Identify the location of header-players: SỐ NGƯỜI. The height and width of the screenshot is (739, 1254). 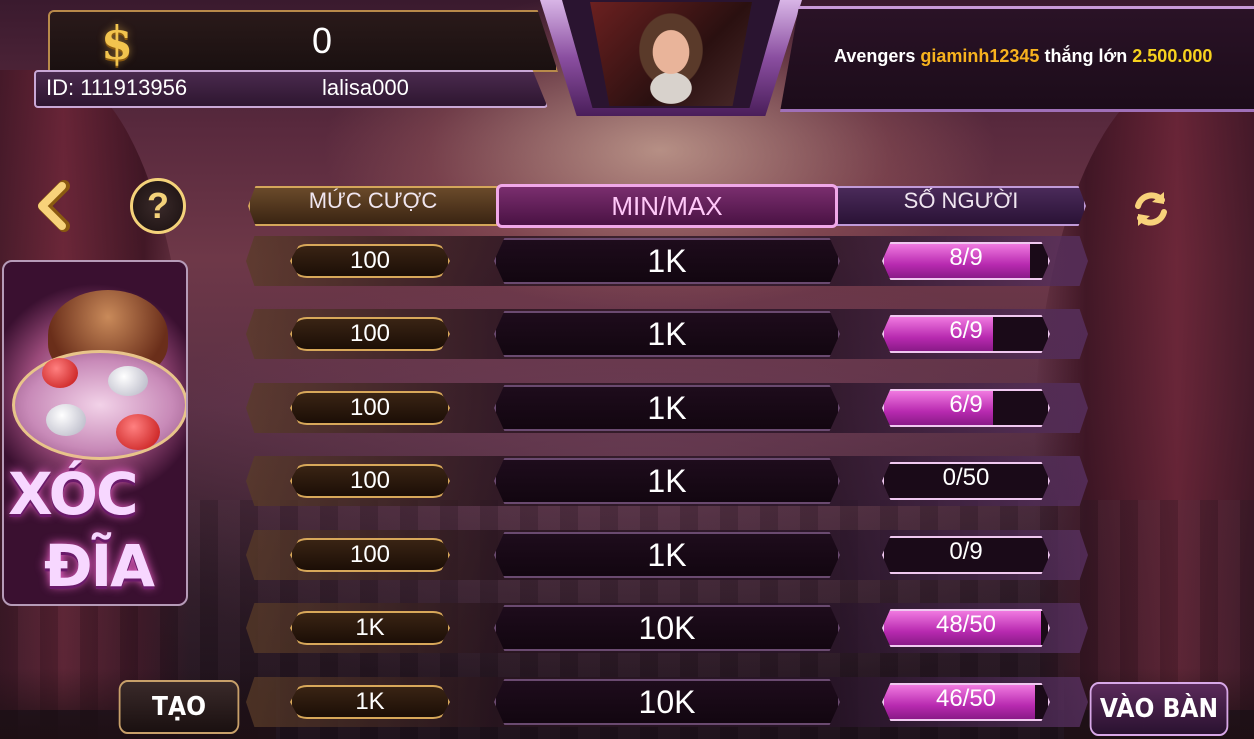
(961, 206).